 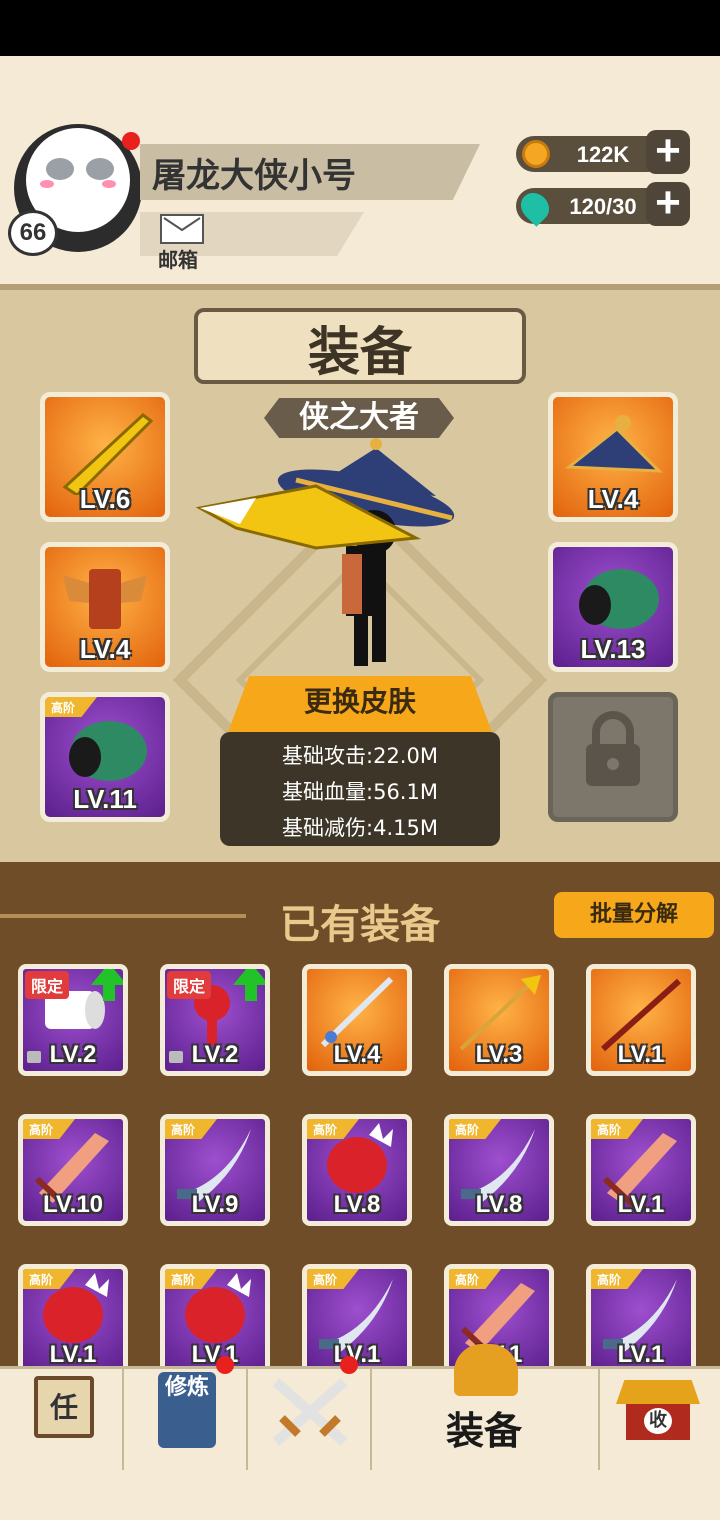 I want to click on avatar-eye-right, so click(x=100, y=169).